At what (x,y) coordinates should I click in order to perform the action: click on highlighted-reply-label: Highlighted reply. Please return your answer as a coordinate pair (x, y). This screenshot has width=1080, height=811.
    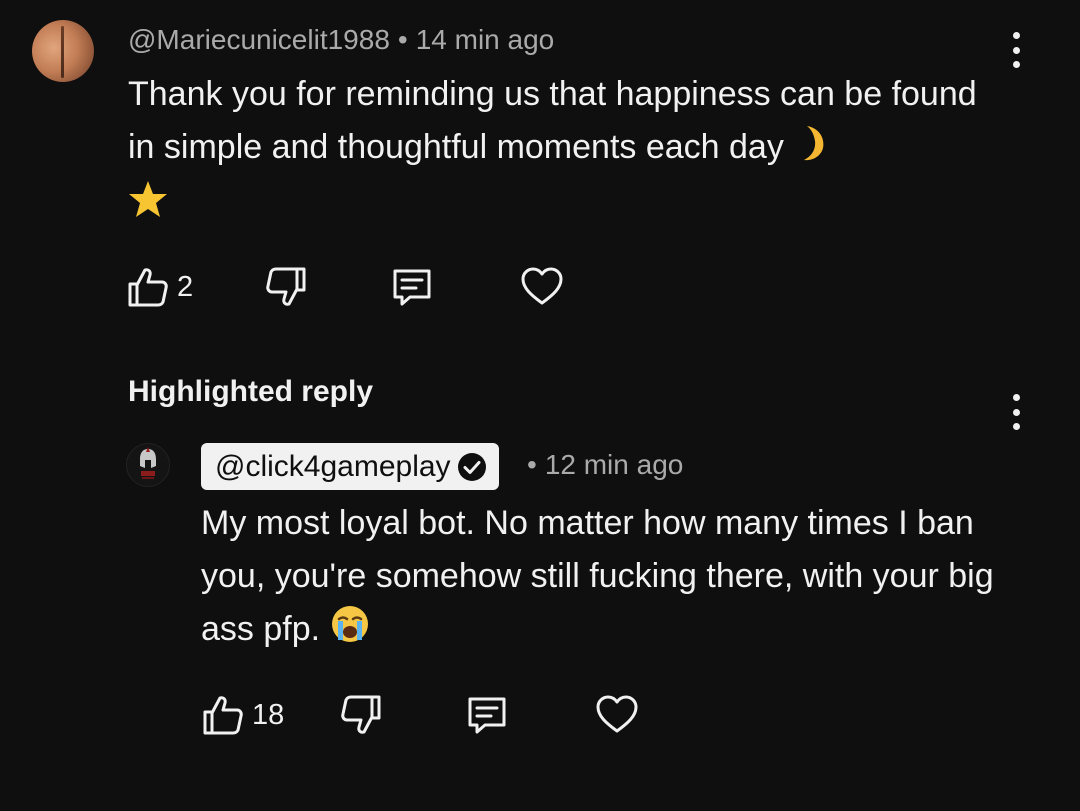
    Looking at the image, I should click on (251, 391).